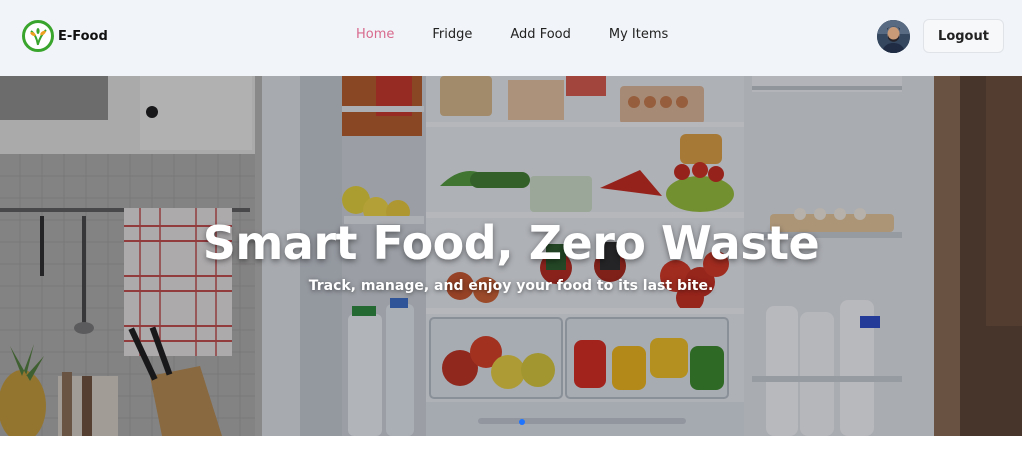  I want to click on nav-link-add-food: Add Food, so click(540, 34).